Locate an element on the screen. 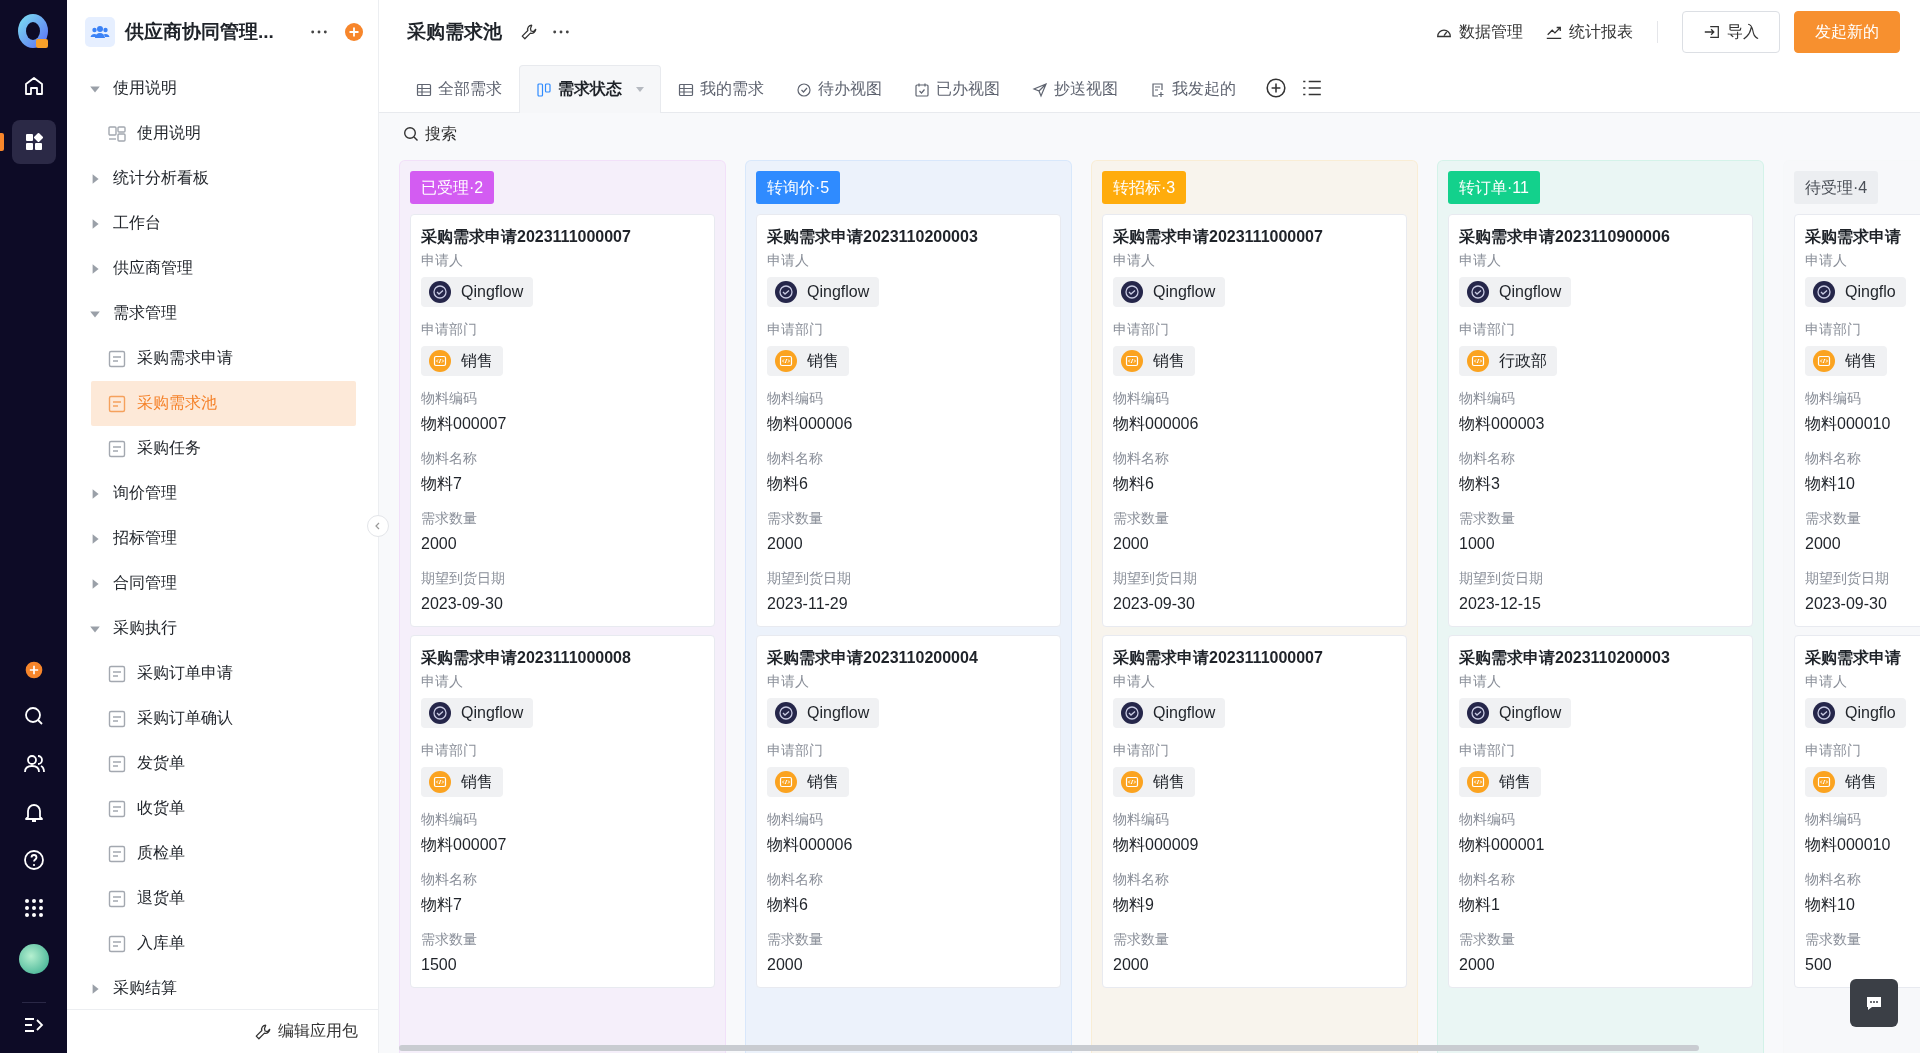 Image resolution: width=1920 pixels, height=1053 pixels. card-title: 采购需求申请2023110200004 is located at coordinates (873, 658).